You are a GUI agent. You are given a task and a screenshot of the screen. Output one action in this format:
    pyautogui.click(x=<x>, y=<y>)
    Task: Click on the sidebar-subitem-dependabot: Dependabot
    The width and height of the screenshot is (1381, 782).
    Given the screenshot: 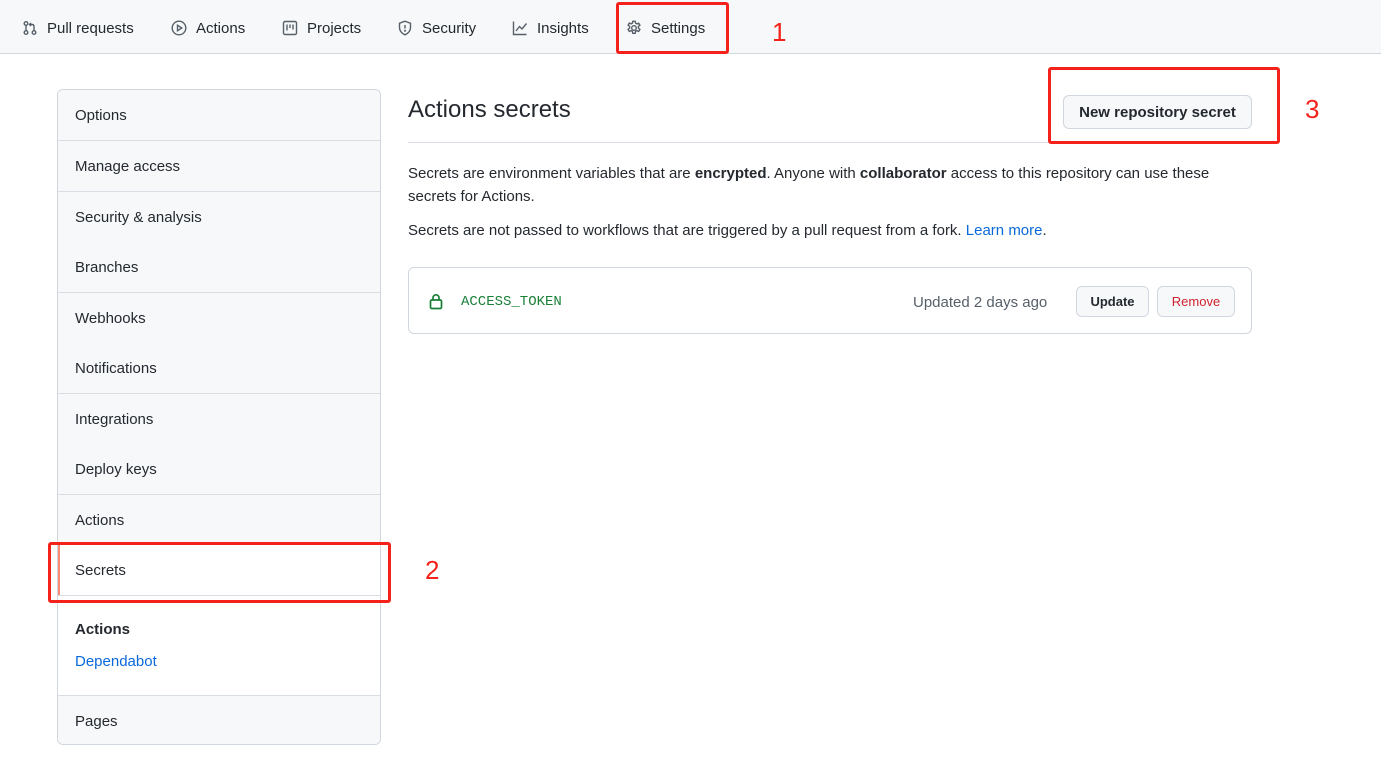 What is the action you would take?
    pyautogui.click(x=116, y=661)
    